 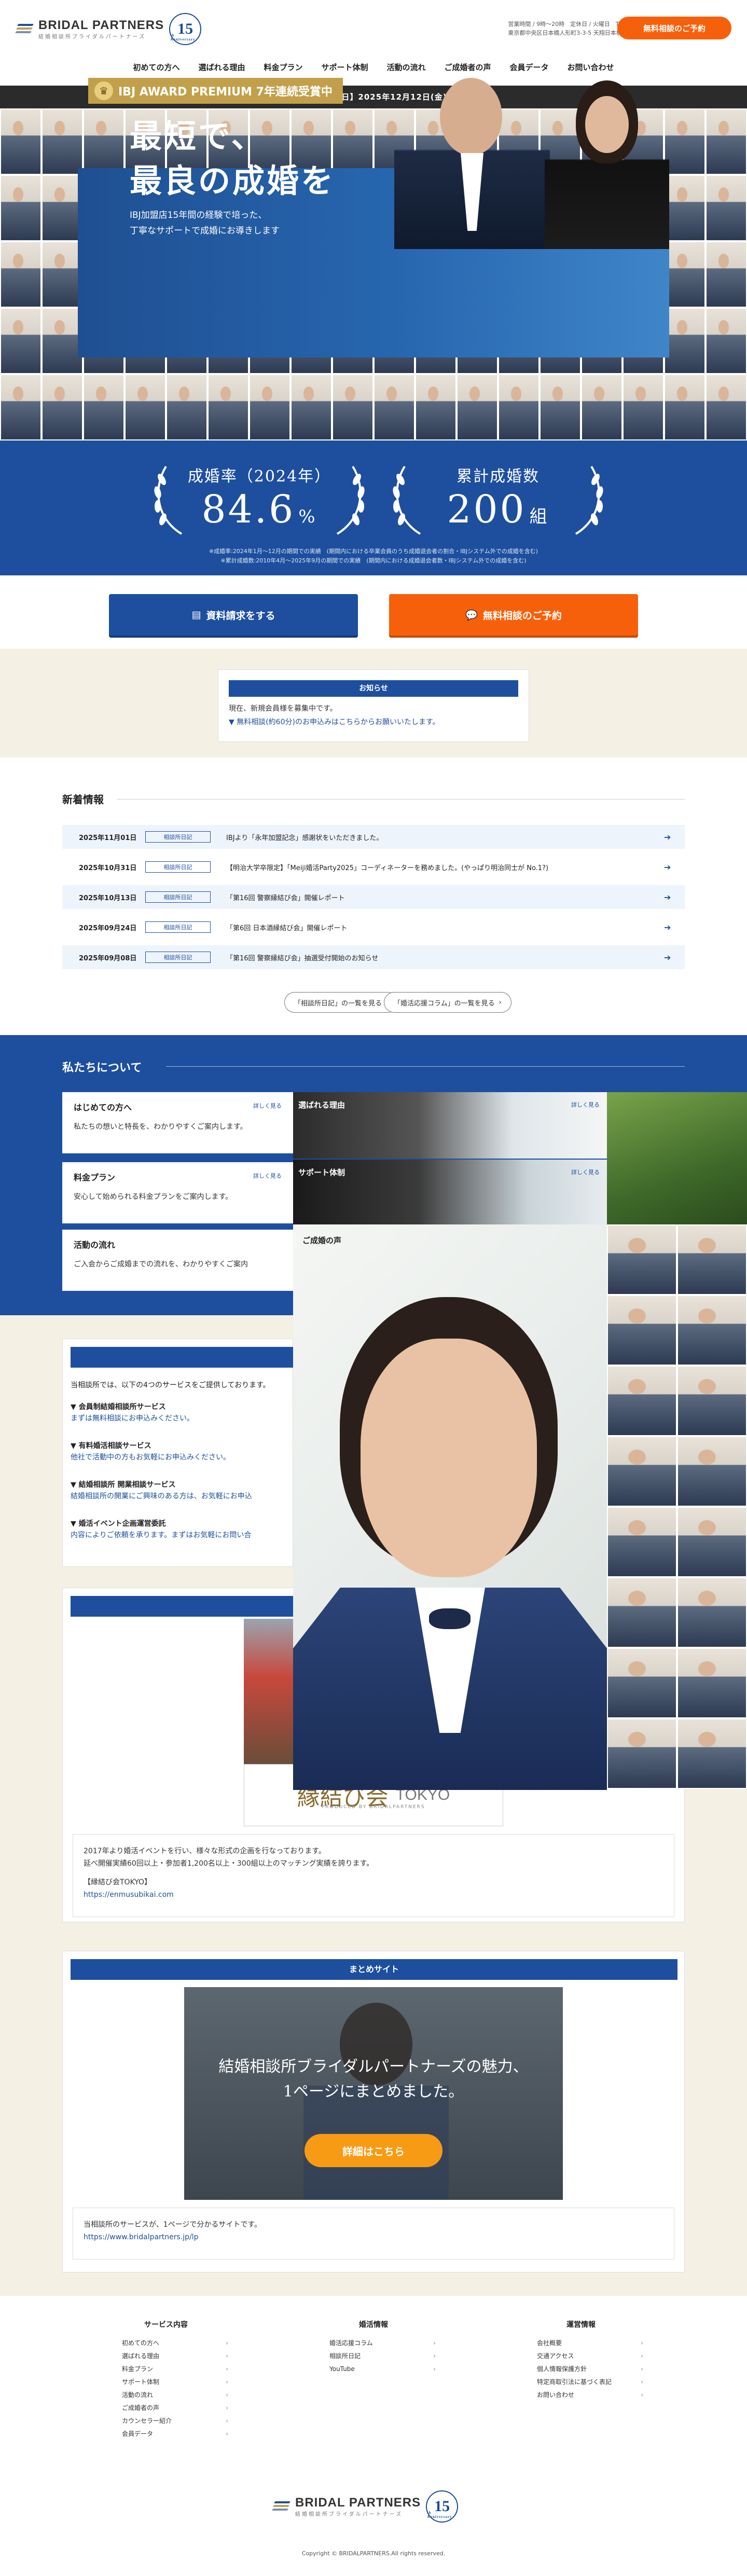 I want to click on footer-link: 特定商取引法に基づく表記 ›, so click(x=581, y=2382).